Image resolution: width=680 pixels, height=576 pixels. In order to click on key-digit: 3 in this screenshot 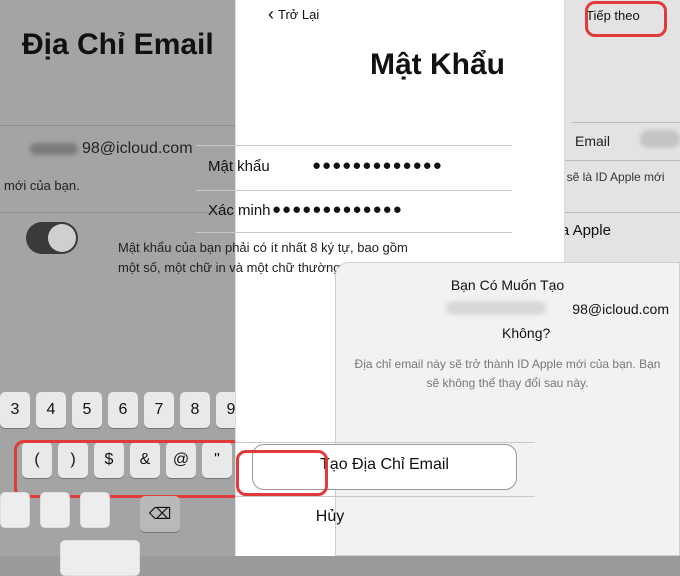, I will do `click(15, 410)`.